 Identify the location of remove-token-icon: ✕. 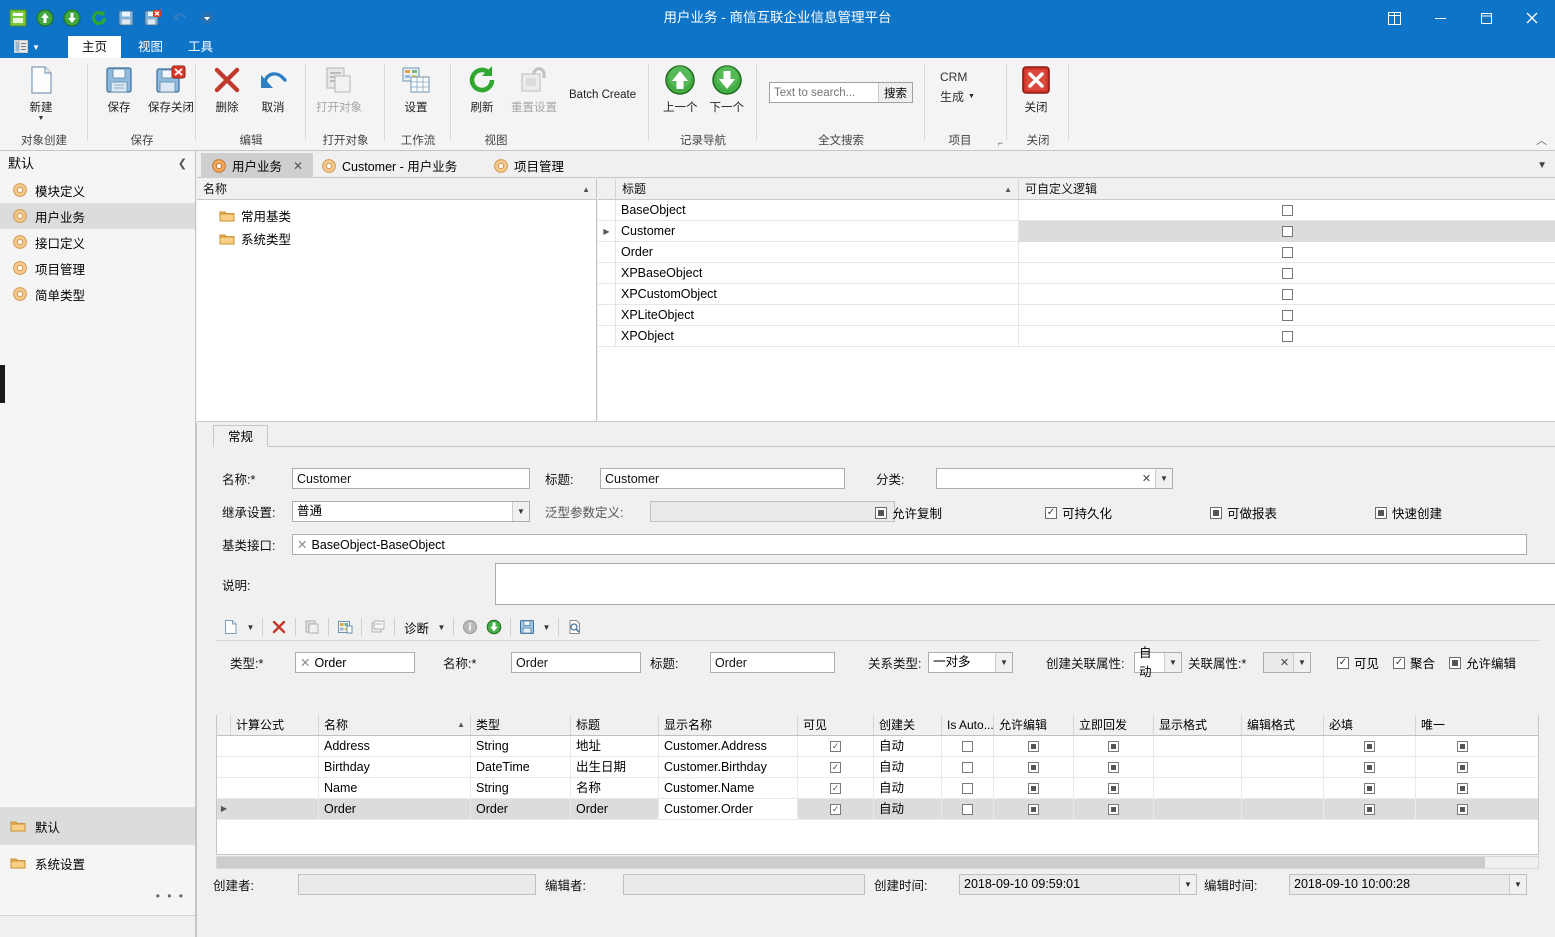
(302, 544).